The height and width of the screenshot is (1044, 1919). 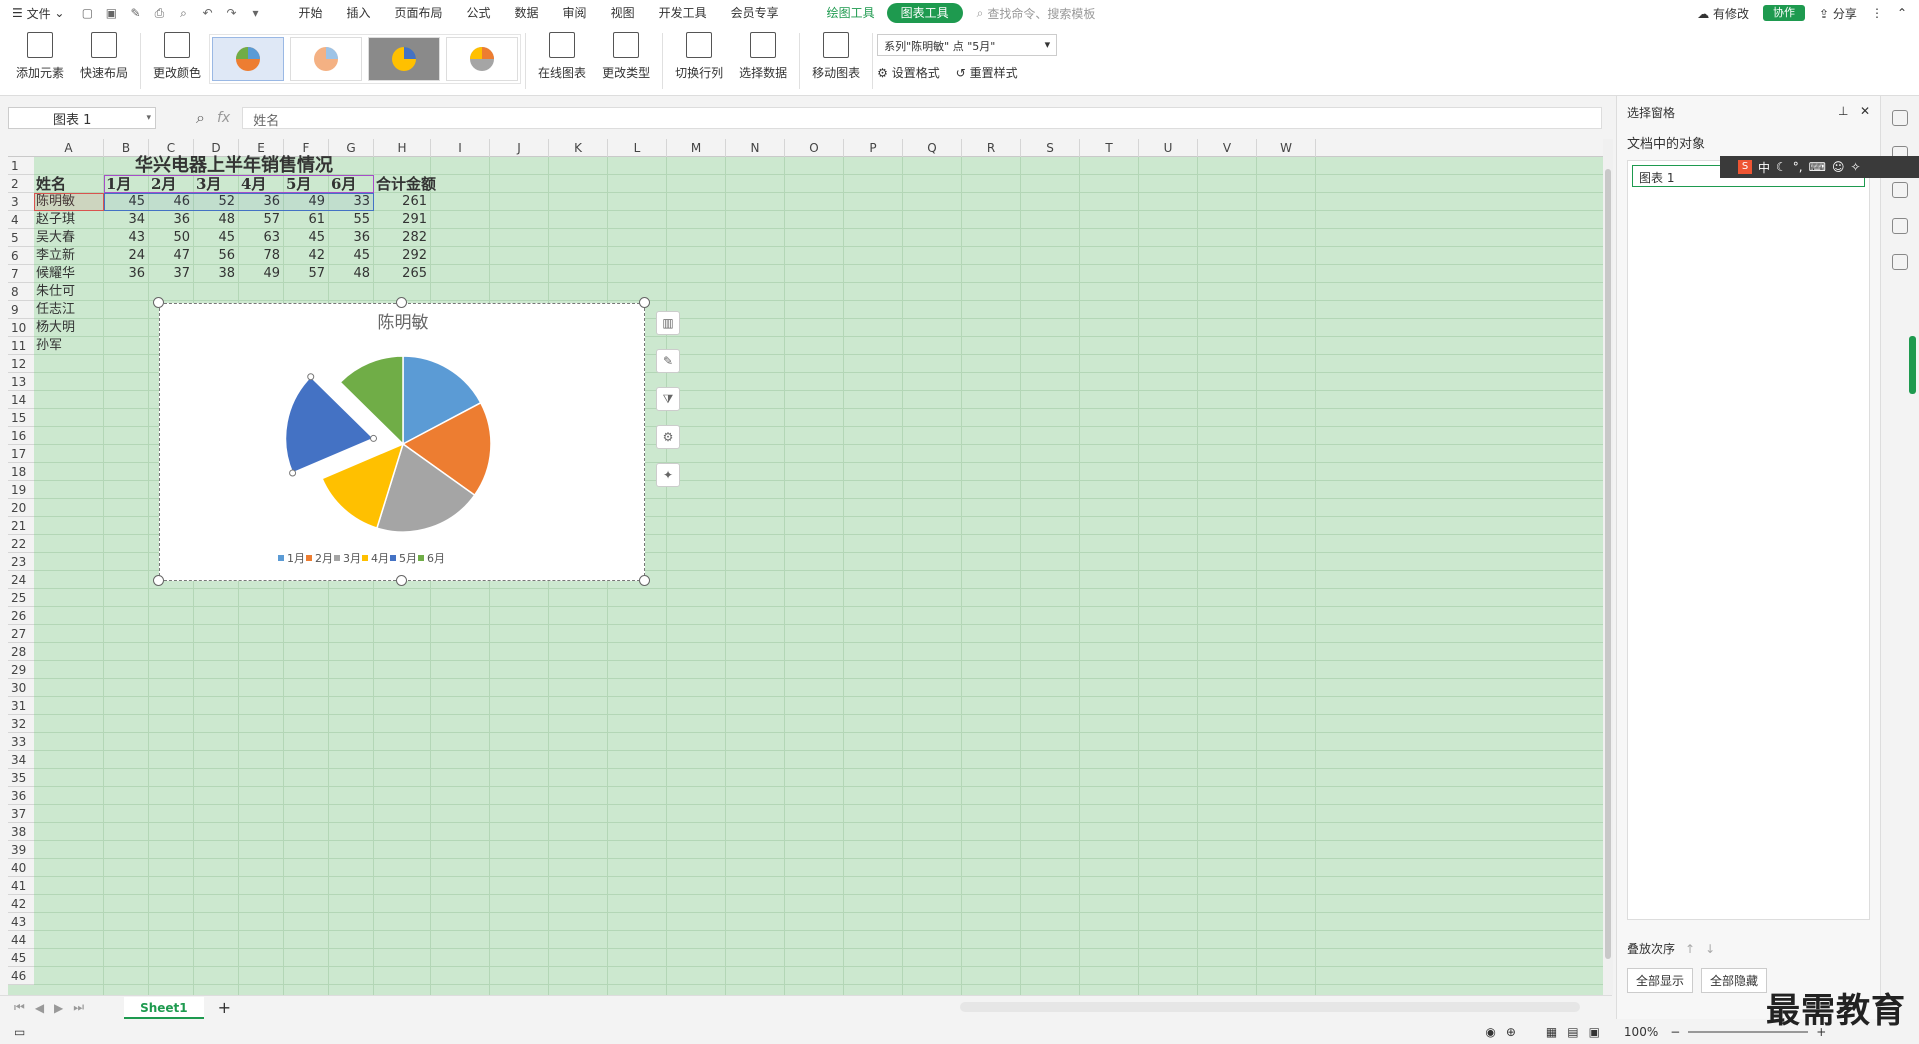 I want to click on row-header: 27, so click(x=21, y=634).